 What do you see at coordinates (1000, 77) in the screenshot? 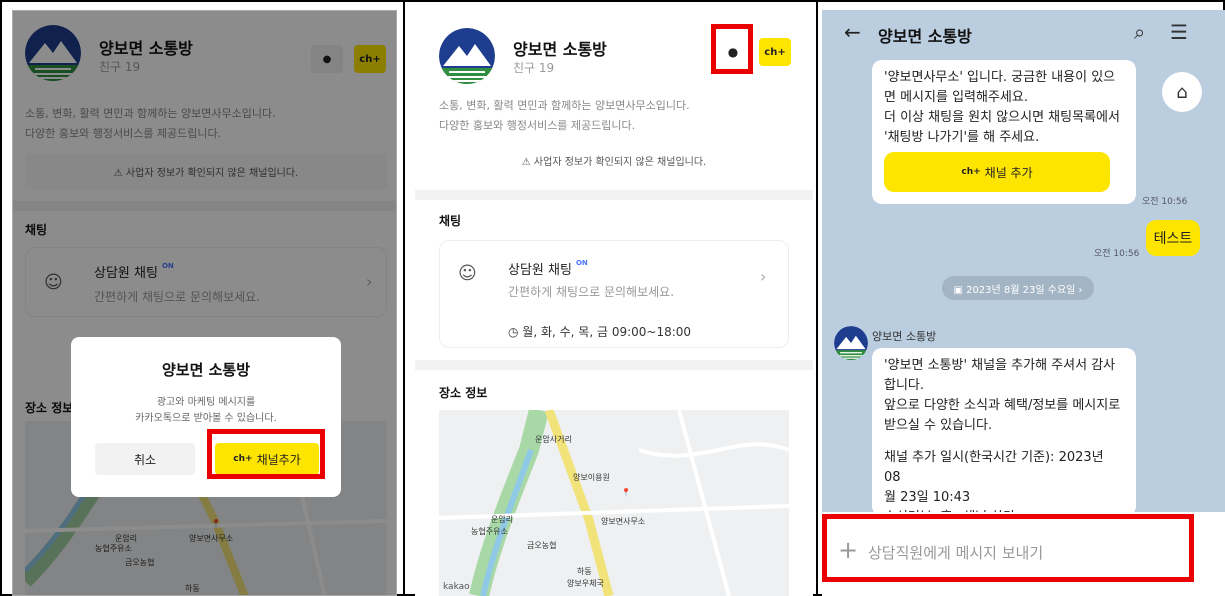
I see `message-line: '양보면사무소' 입니다. 궁금한 내용이 있으` at bounding box center [1000, 77].